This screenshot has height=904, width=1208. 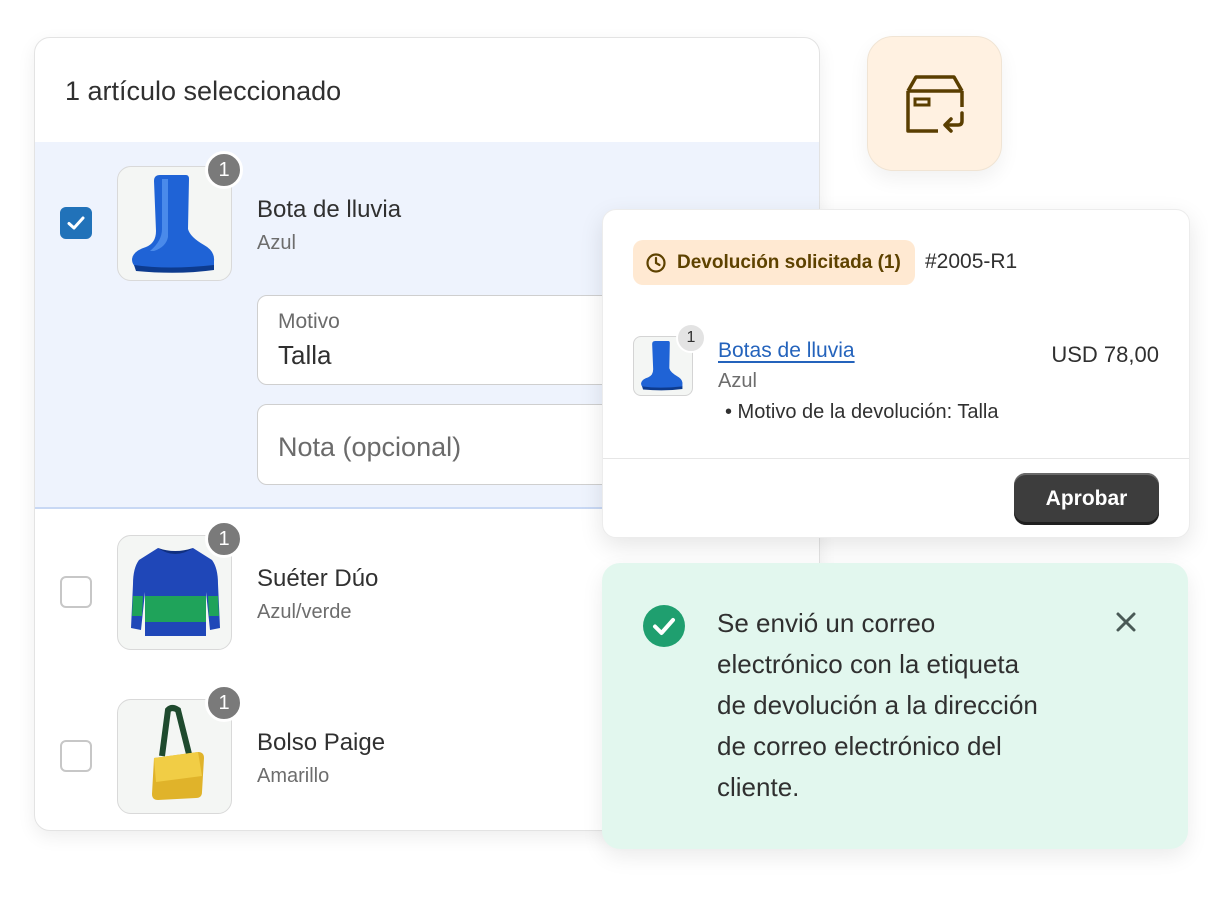 What do you see at coordinates (76, 756) in the screenshot?
I see `item-checkbox-bag` at bounding box center [76, 756].